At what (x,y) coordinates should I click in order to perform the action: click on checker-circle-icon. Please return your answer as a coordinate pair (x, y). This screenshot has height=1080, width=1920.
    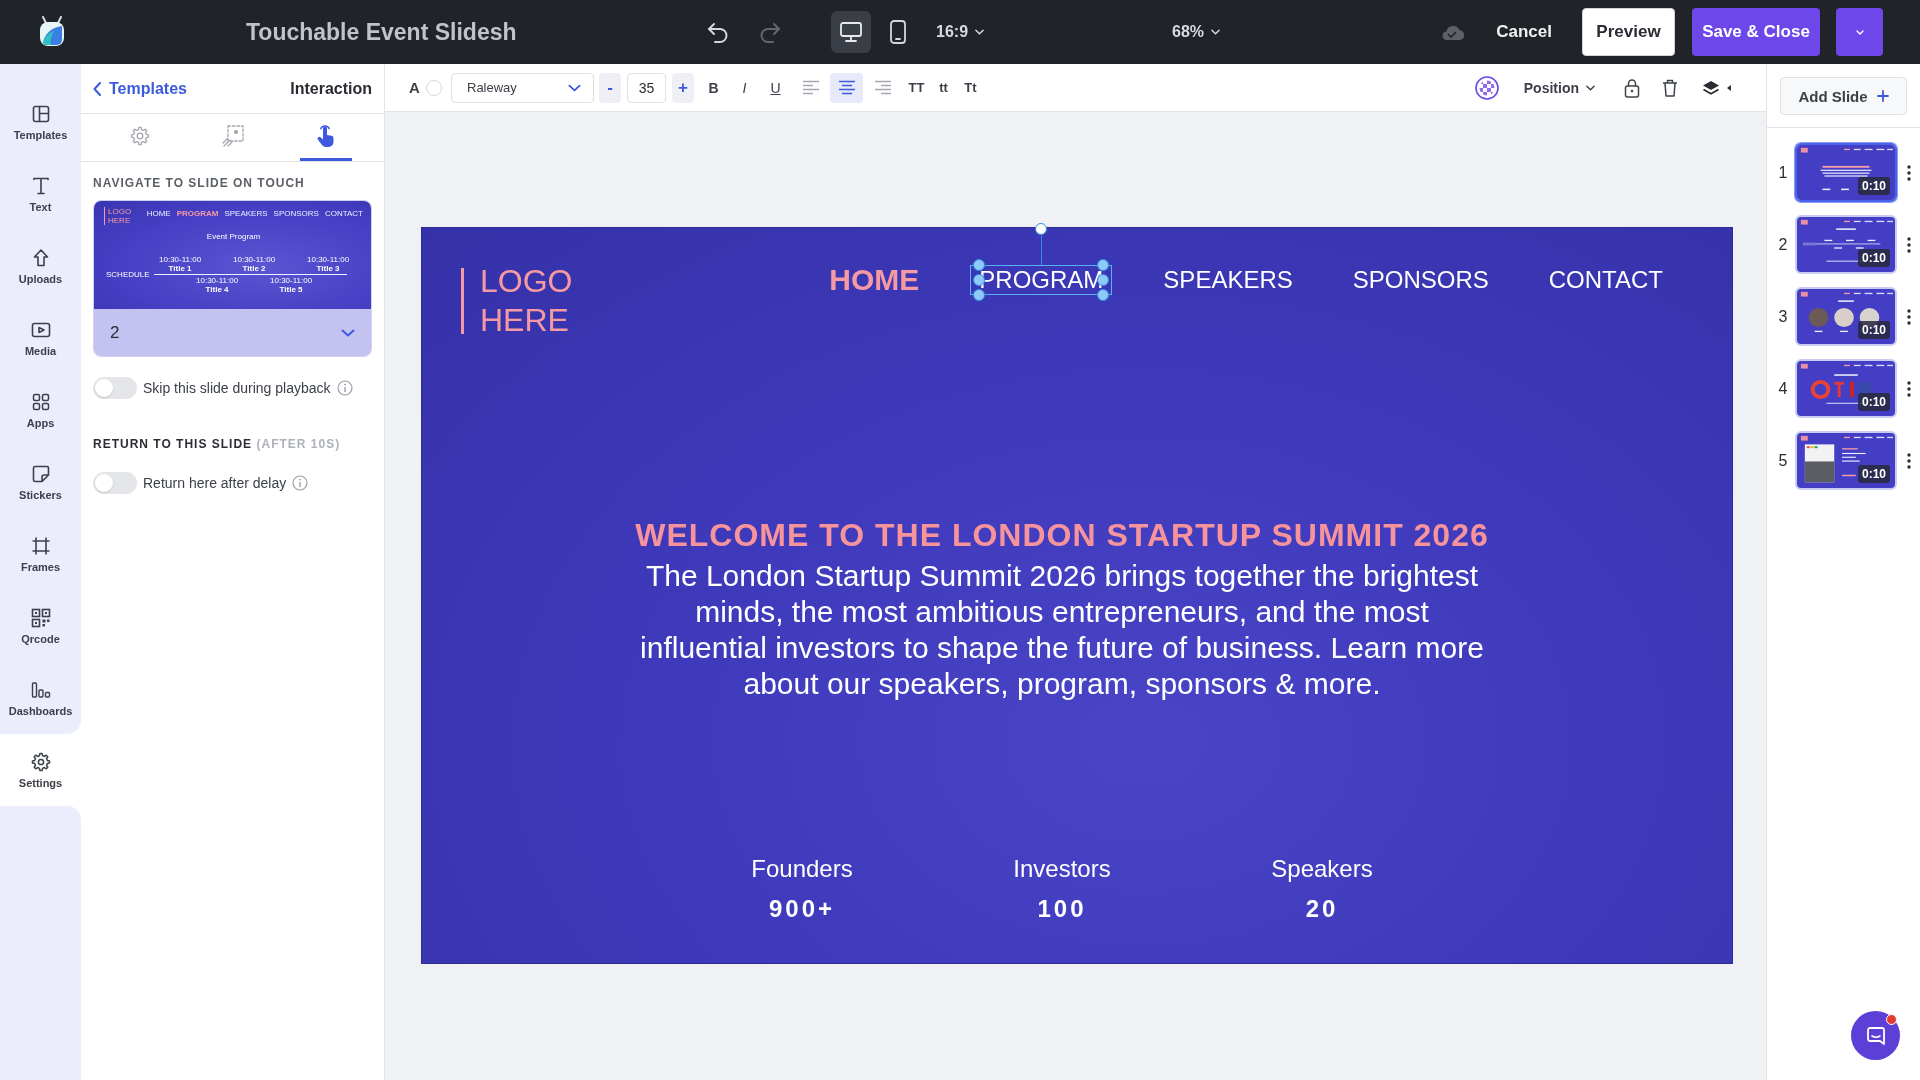
    Looking at the image, I should click on (1486, 87).